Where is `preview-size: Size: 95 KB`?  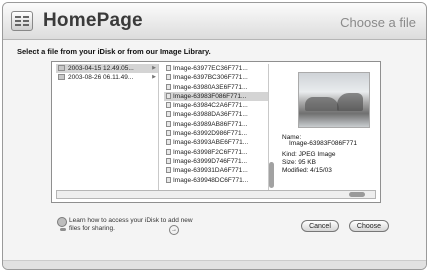
preview-size: Size: 95 KB is located at coordinates (299, 162).